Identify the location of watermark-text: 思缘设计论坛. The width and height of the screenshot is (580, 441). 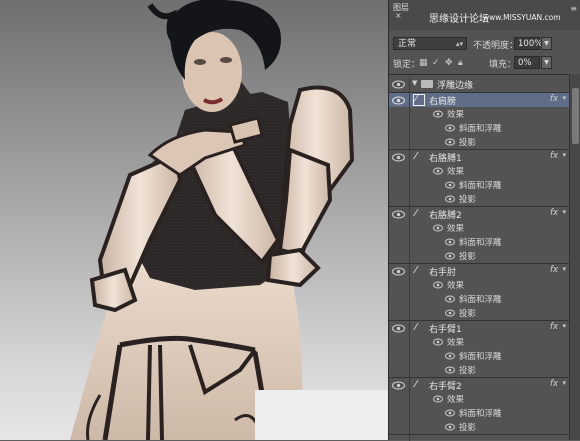
(459, 19).